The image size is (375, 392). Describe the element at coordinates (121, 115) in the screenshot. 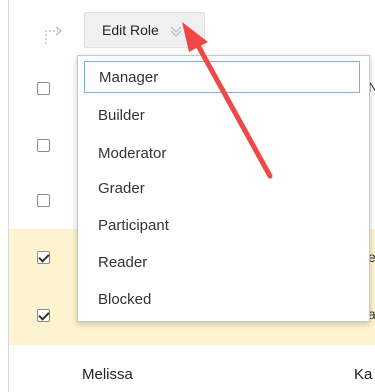

I see `menu-item-label: Builder` at that location.